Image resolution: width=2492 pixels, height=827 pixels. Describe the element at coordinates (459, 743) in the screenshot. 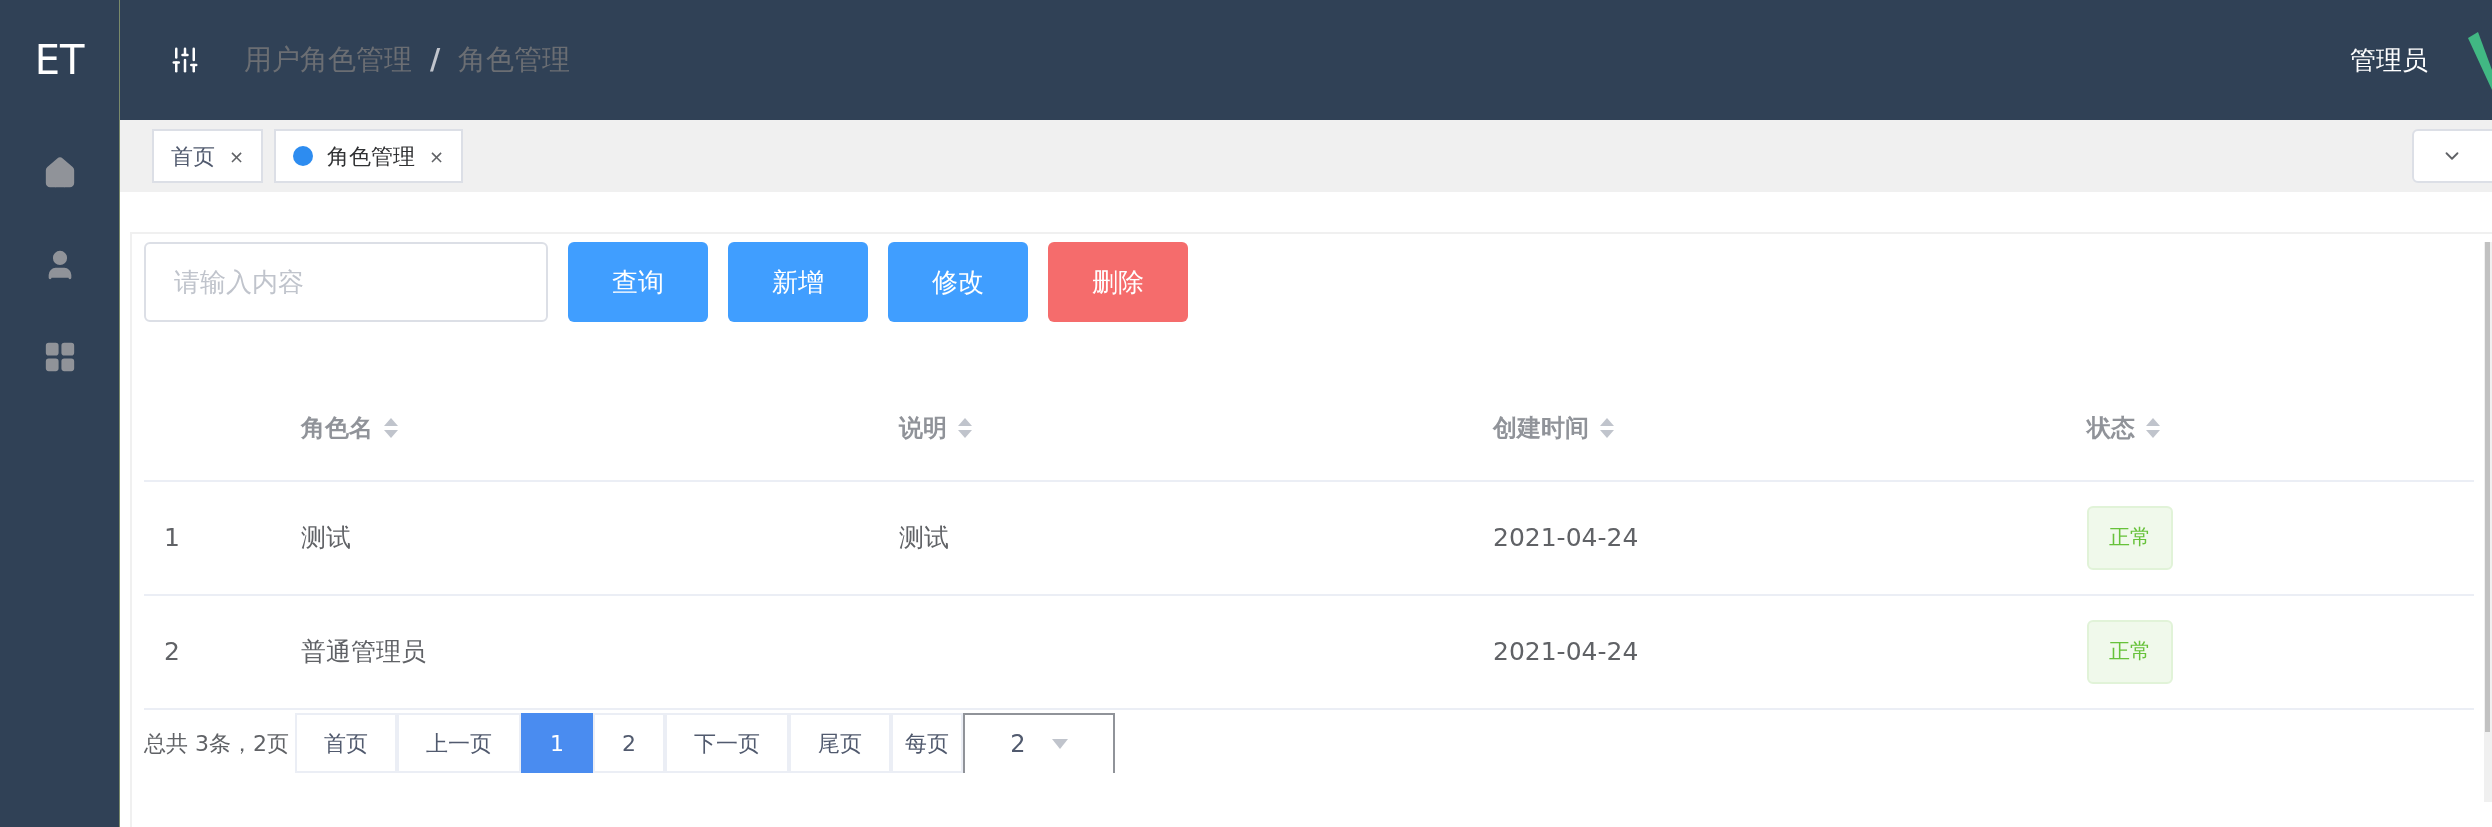

I see `pagination-button: 上一页` at that location.